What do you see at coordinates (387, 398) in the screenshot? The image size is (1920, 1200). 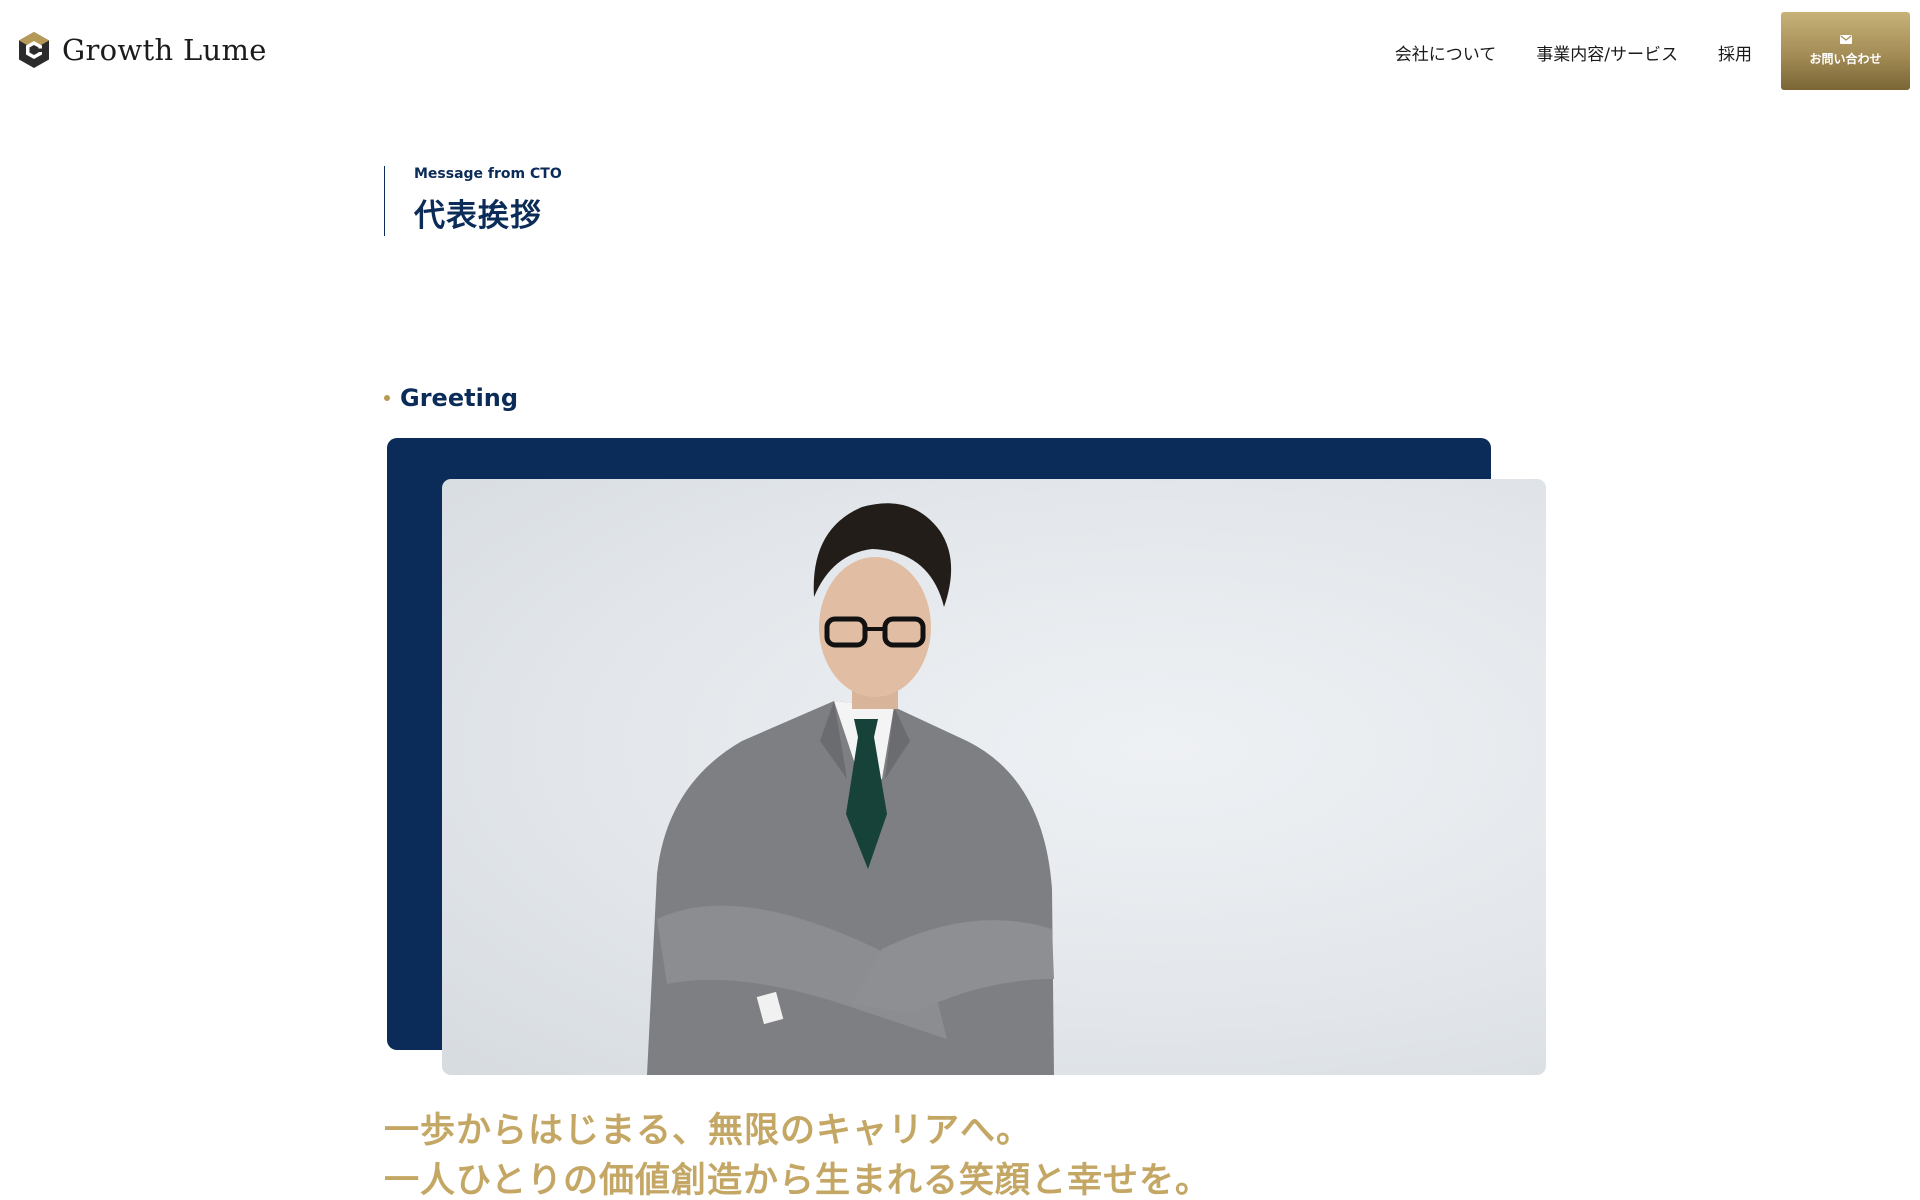 I see `bullet-dot-icon` at bounding box center [387, 398].